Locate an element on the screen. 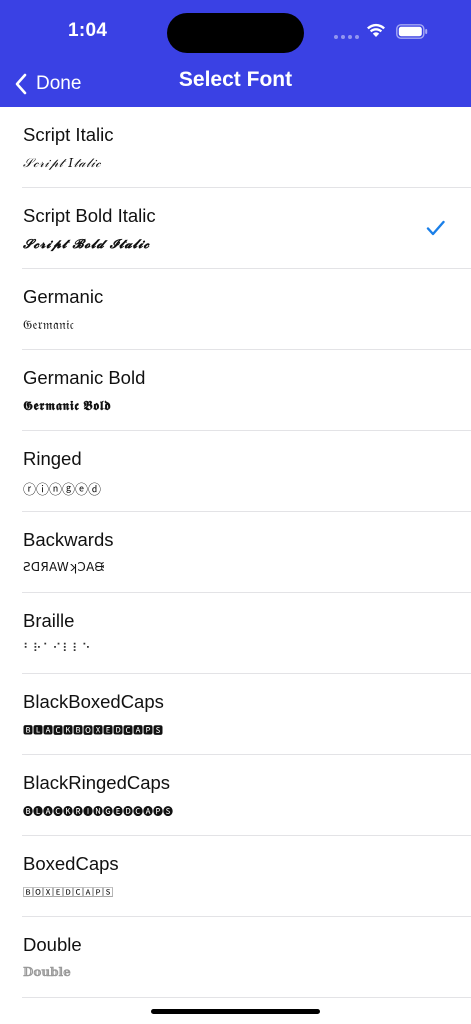 The image size is (471, 1024). font-name: Double is located at coordinates (52, 944).